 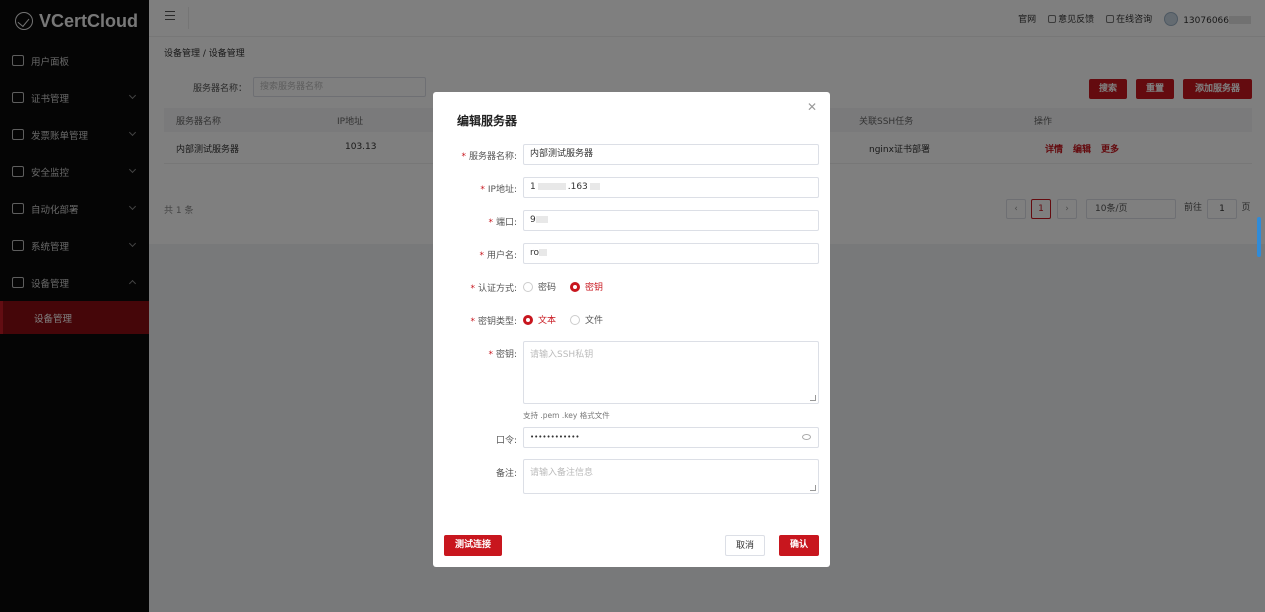 I want to click on cancel-button: 取消, so click(x=745, y=545).